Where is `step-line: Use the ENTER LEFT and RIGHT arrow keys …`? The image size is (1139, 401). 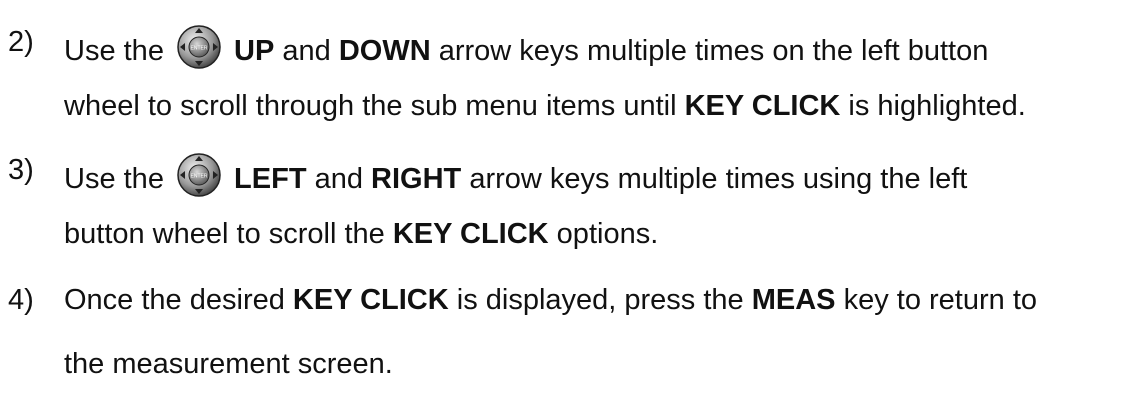 step-line: Use the ENTER LEFT and RIGHT arrow keys … is located at coordinates (515, 175).